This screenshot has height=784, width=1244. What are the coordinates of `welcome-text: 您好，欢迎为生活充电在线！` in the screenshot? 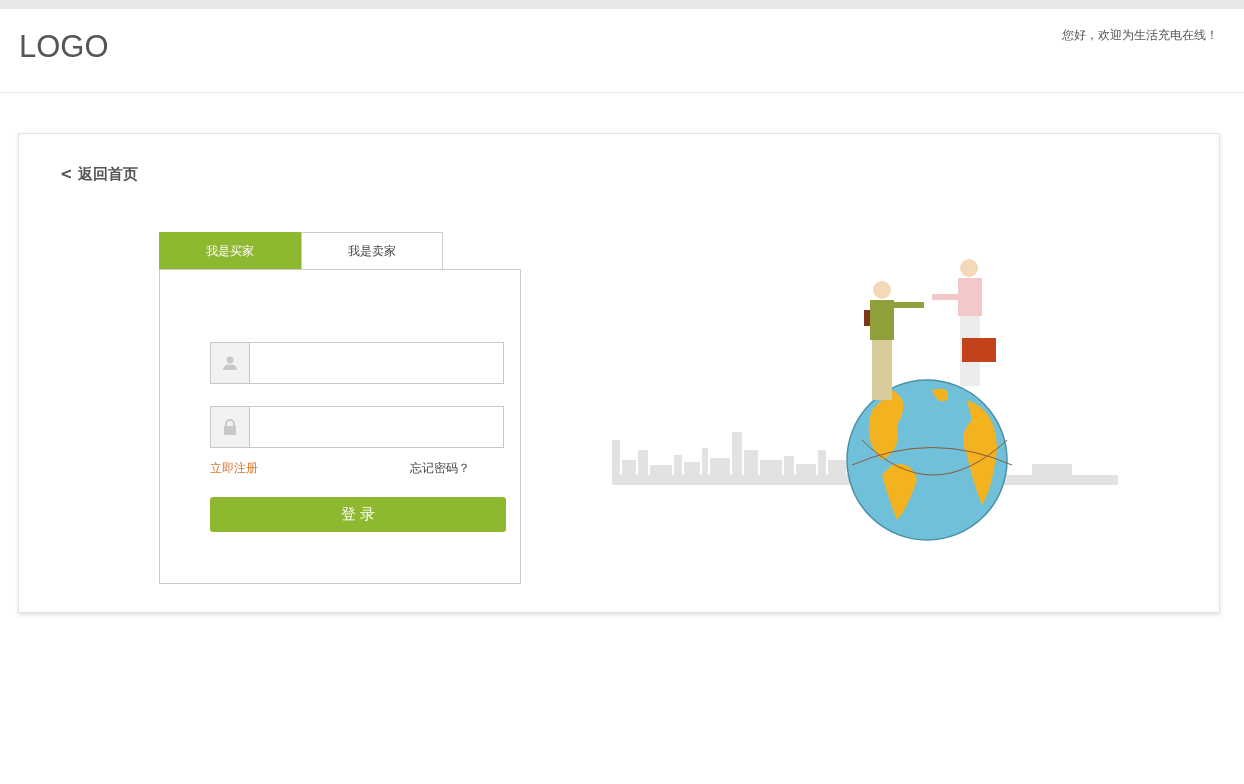 It's located at (1140, 35).